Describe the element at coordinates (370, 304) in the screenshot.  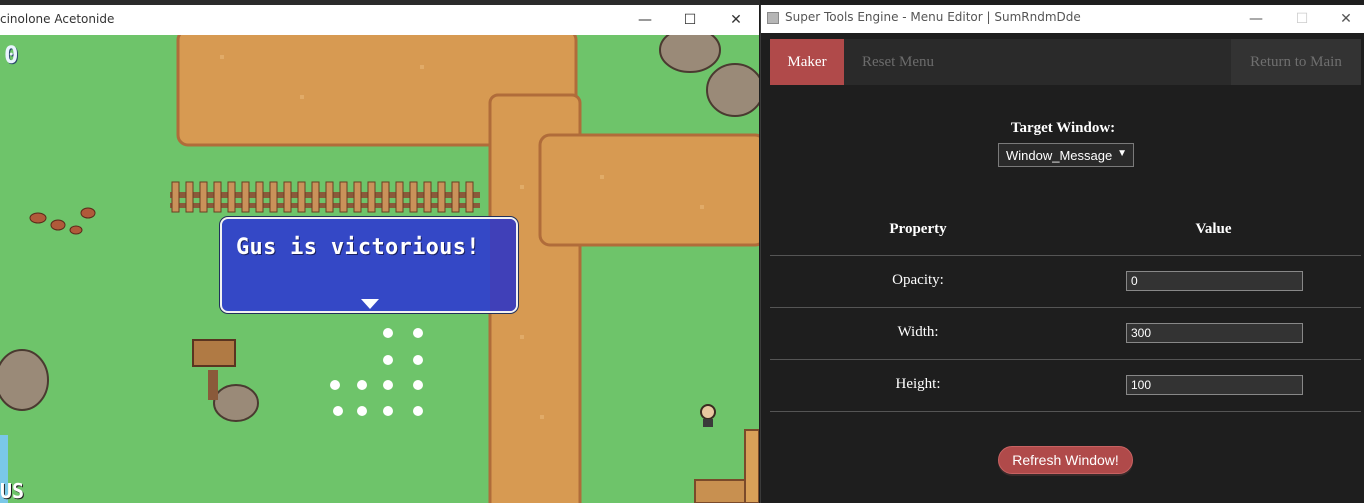
I see `continue-arrow-icon` at that location.